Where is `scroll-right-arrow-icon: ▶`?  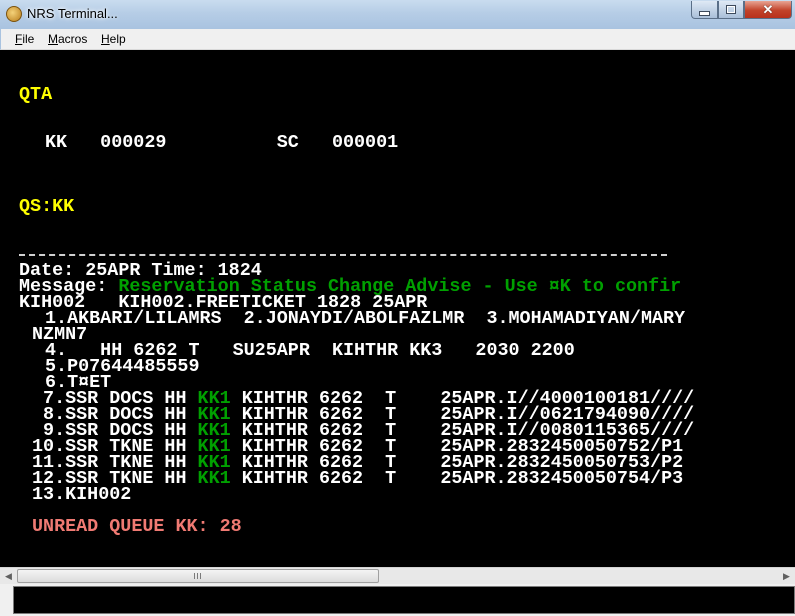 scroll-right-arrow-icon: ▶ is located at coordinates (786, 576).